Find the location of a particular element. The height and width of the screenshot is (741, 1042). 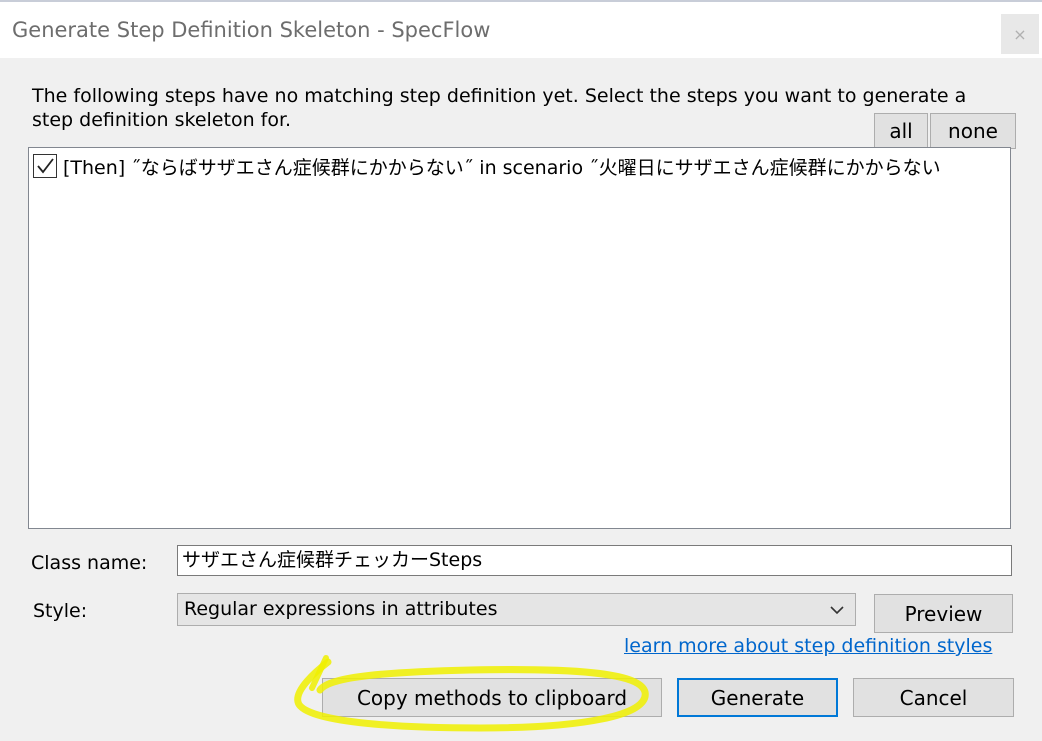

copy-methods-button: Copy methods to clipboard is located at coordinates (492, 697).